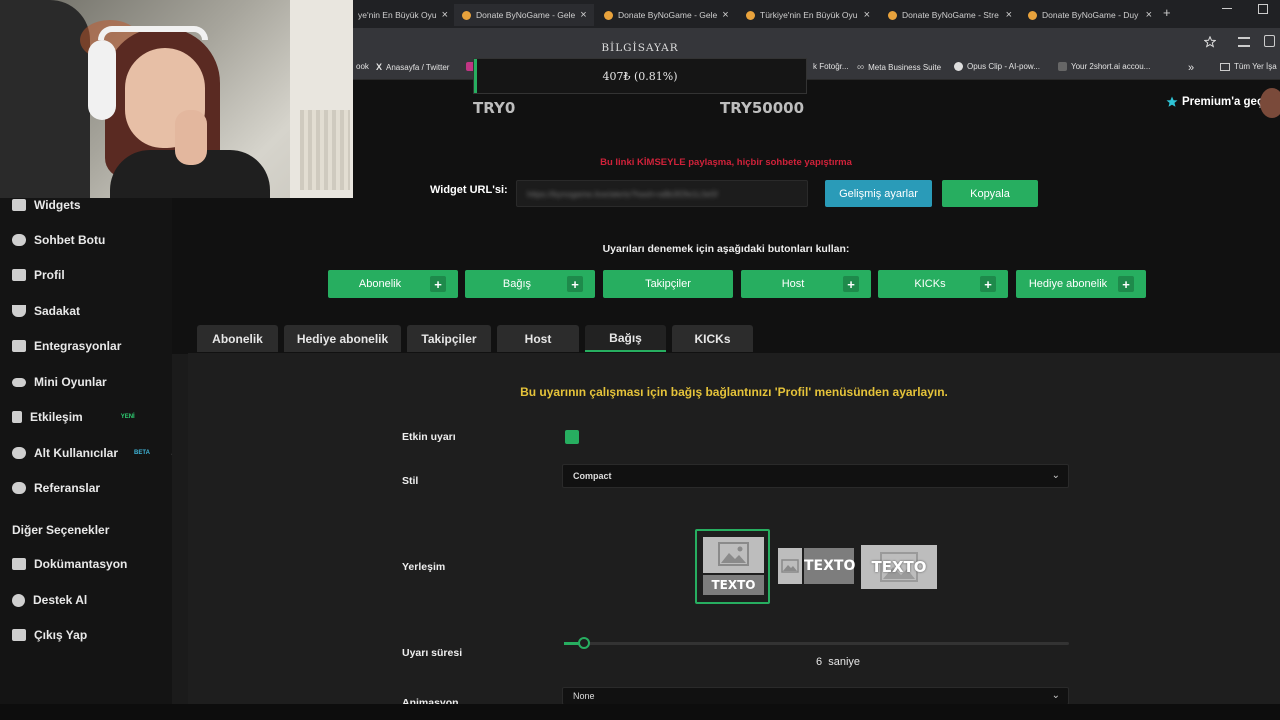 This screenshot has width=1280, height=720. I want to click on bookmark-item: X Anasayfa / Twitter, so click(412, 67).